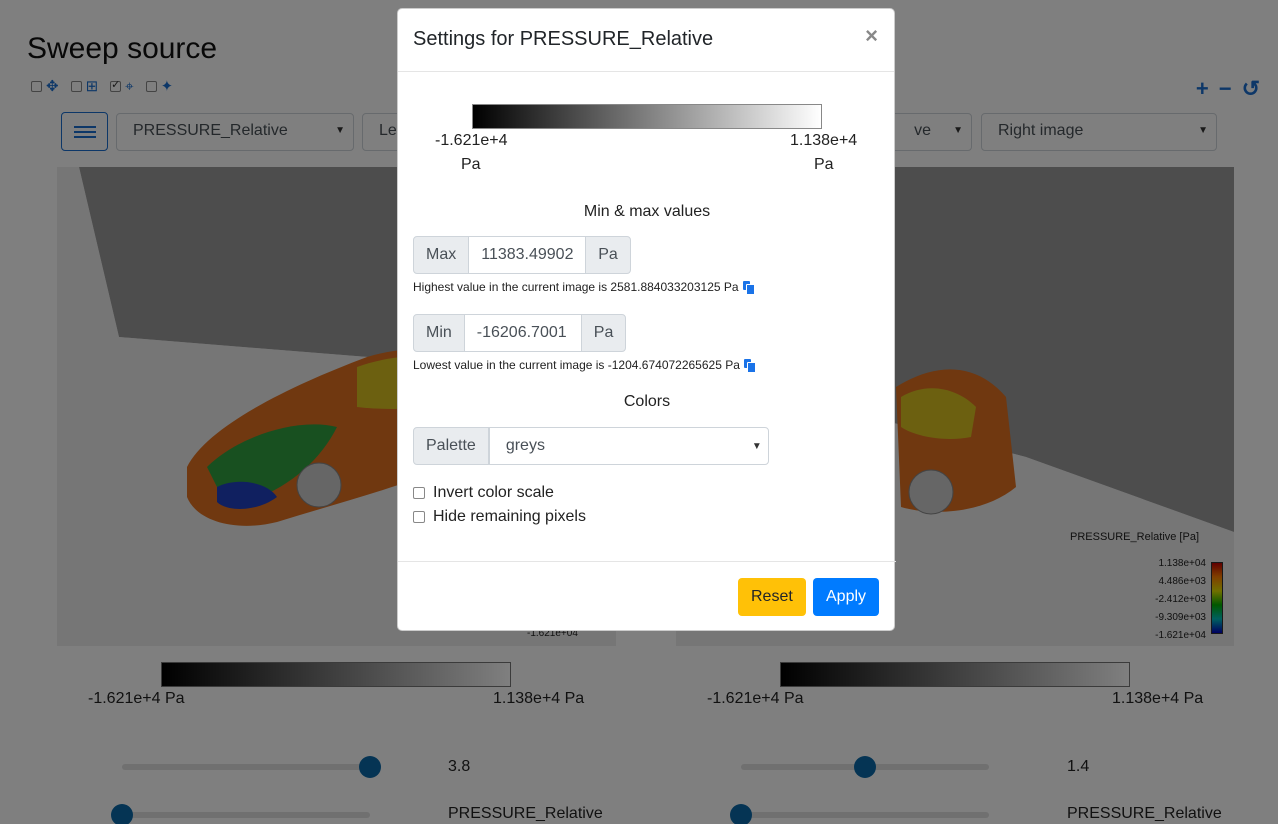  I want to click on modal-header: Settings for PRESSURE_Relative ×, so click(646, 40).